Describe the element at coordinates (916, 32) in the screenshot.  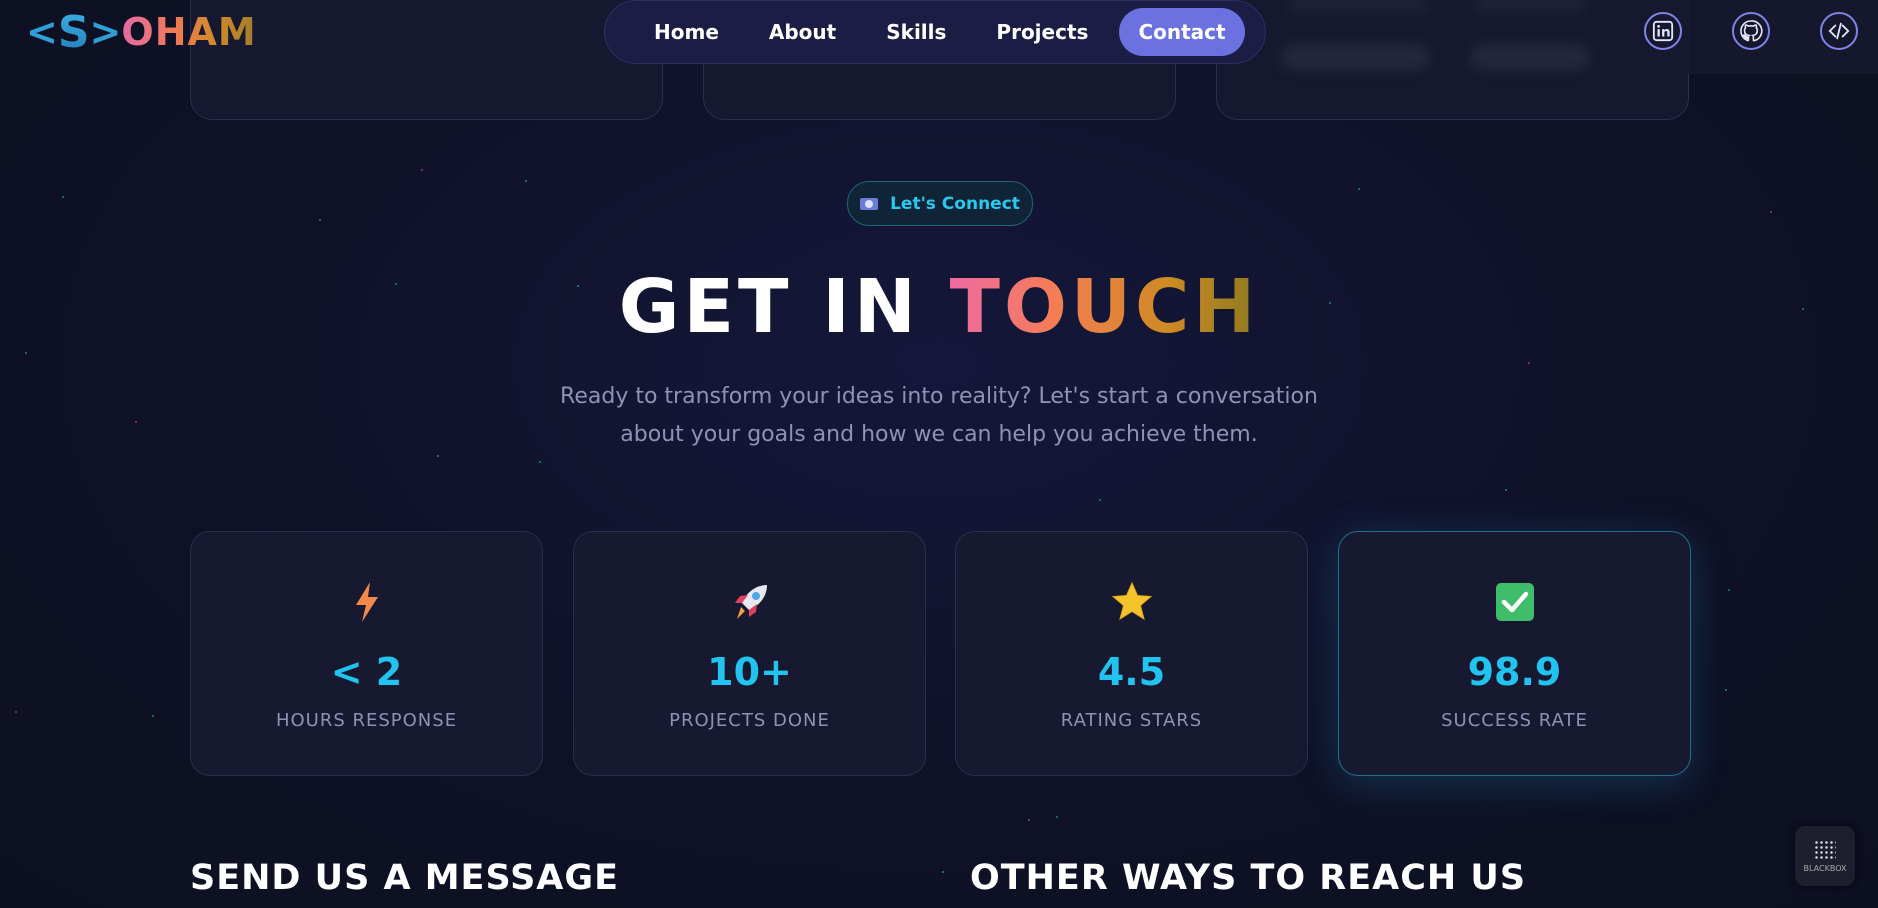
I see `nav-skills: Skills` at that location.